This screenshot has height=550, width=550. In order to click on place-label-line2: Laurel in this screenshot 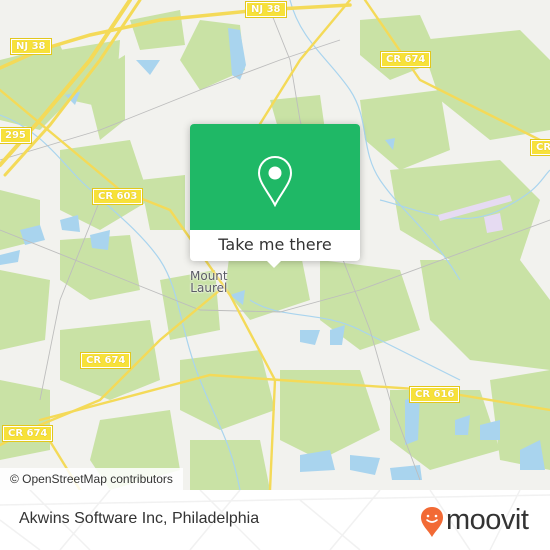, I will do `click(209, 288)`.